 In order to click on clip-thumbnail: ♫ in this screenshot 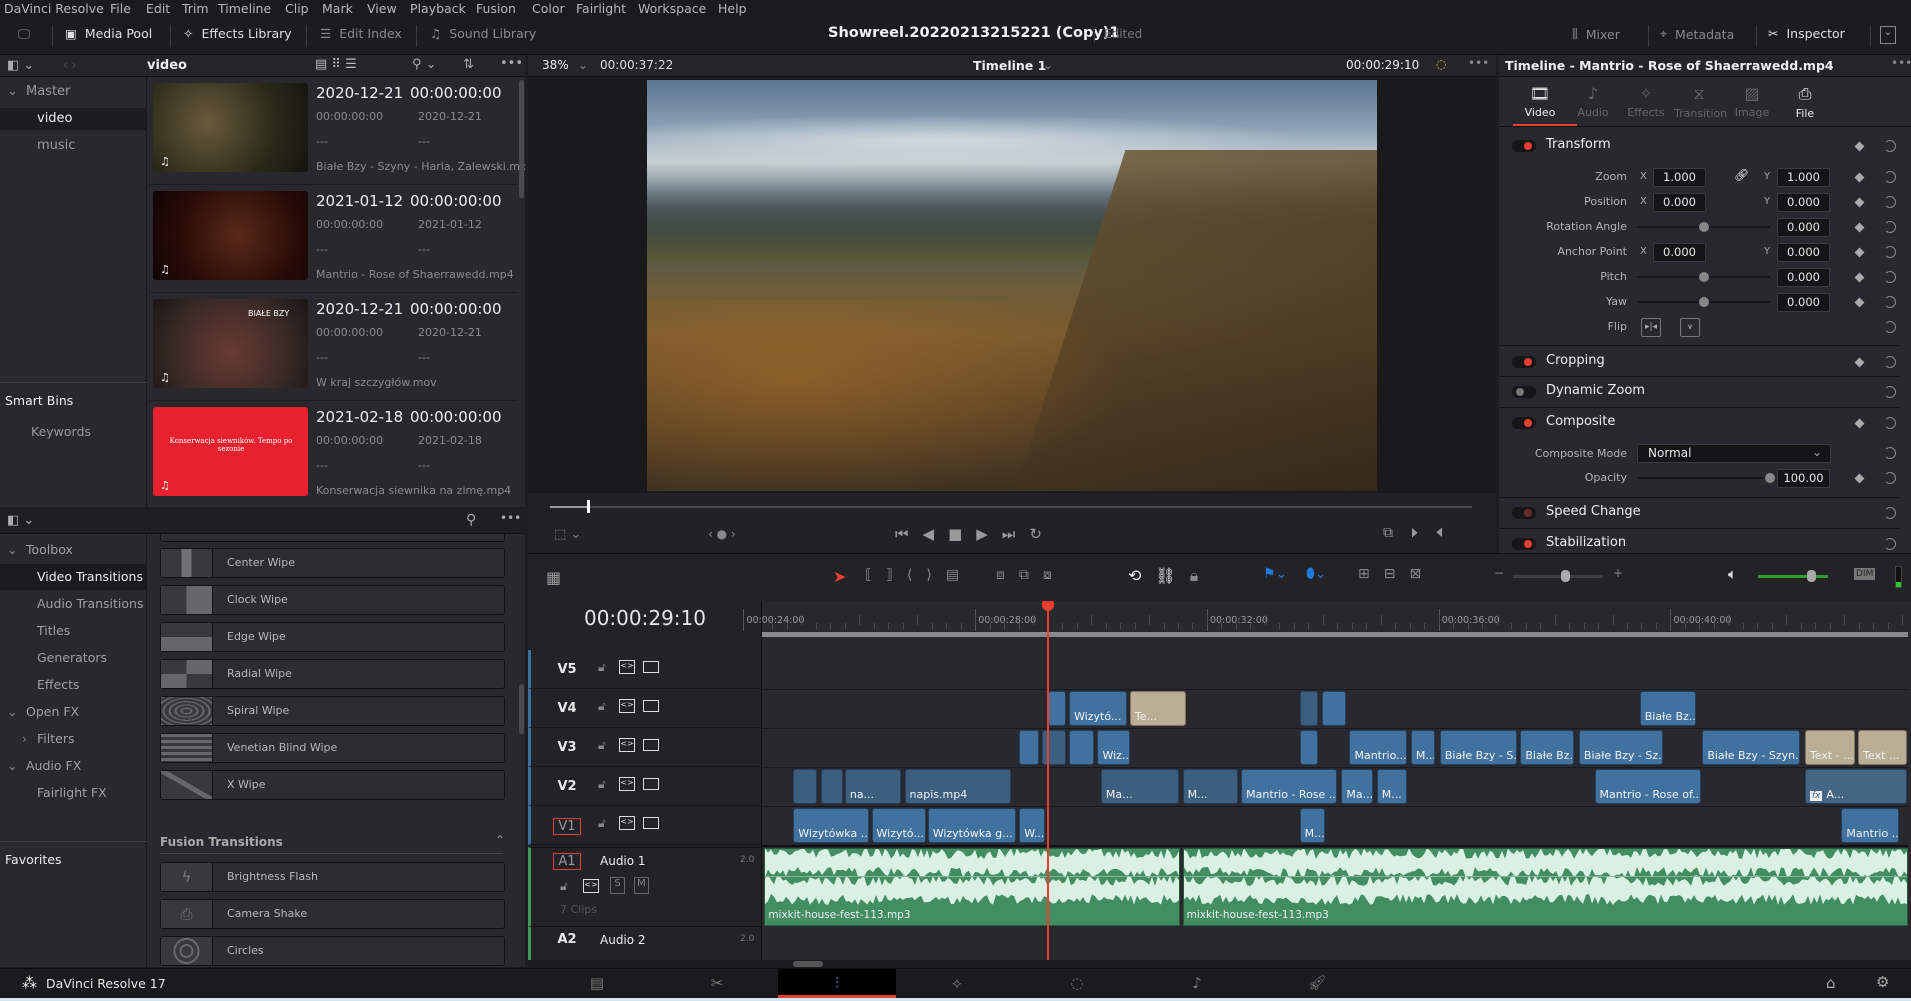, I will do `click(230, 127)`.